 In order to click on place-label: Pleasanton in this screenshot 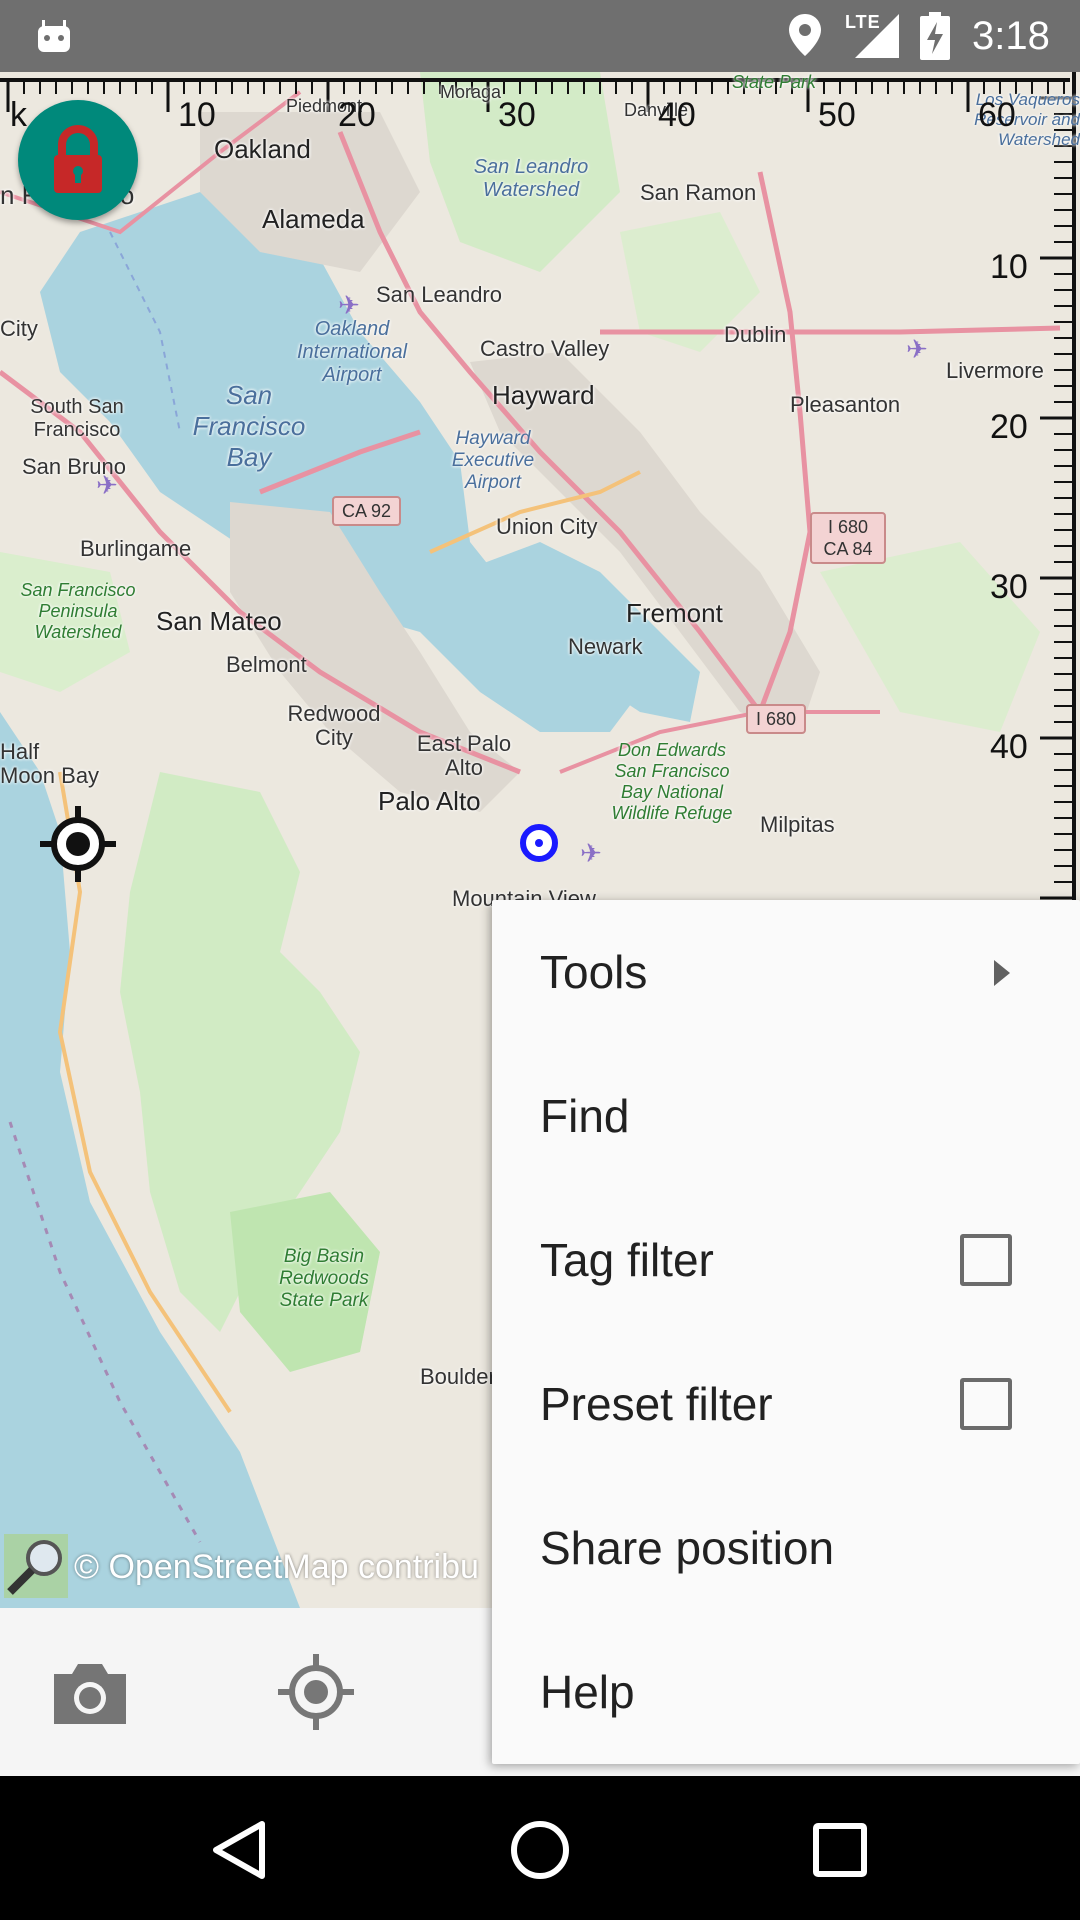, I will do `click(845, 404)`.